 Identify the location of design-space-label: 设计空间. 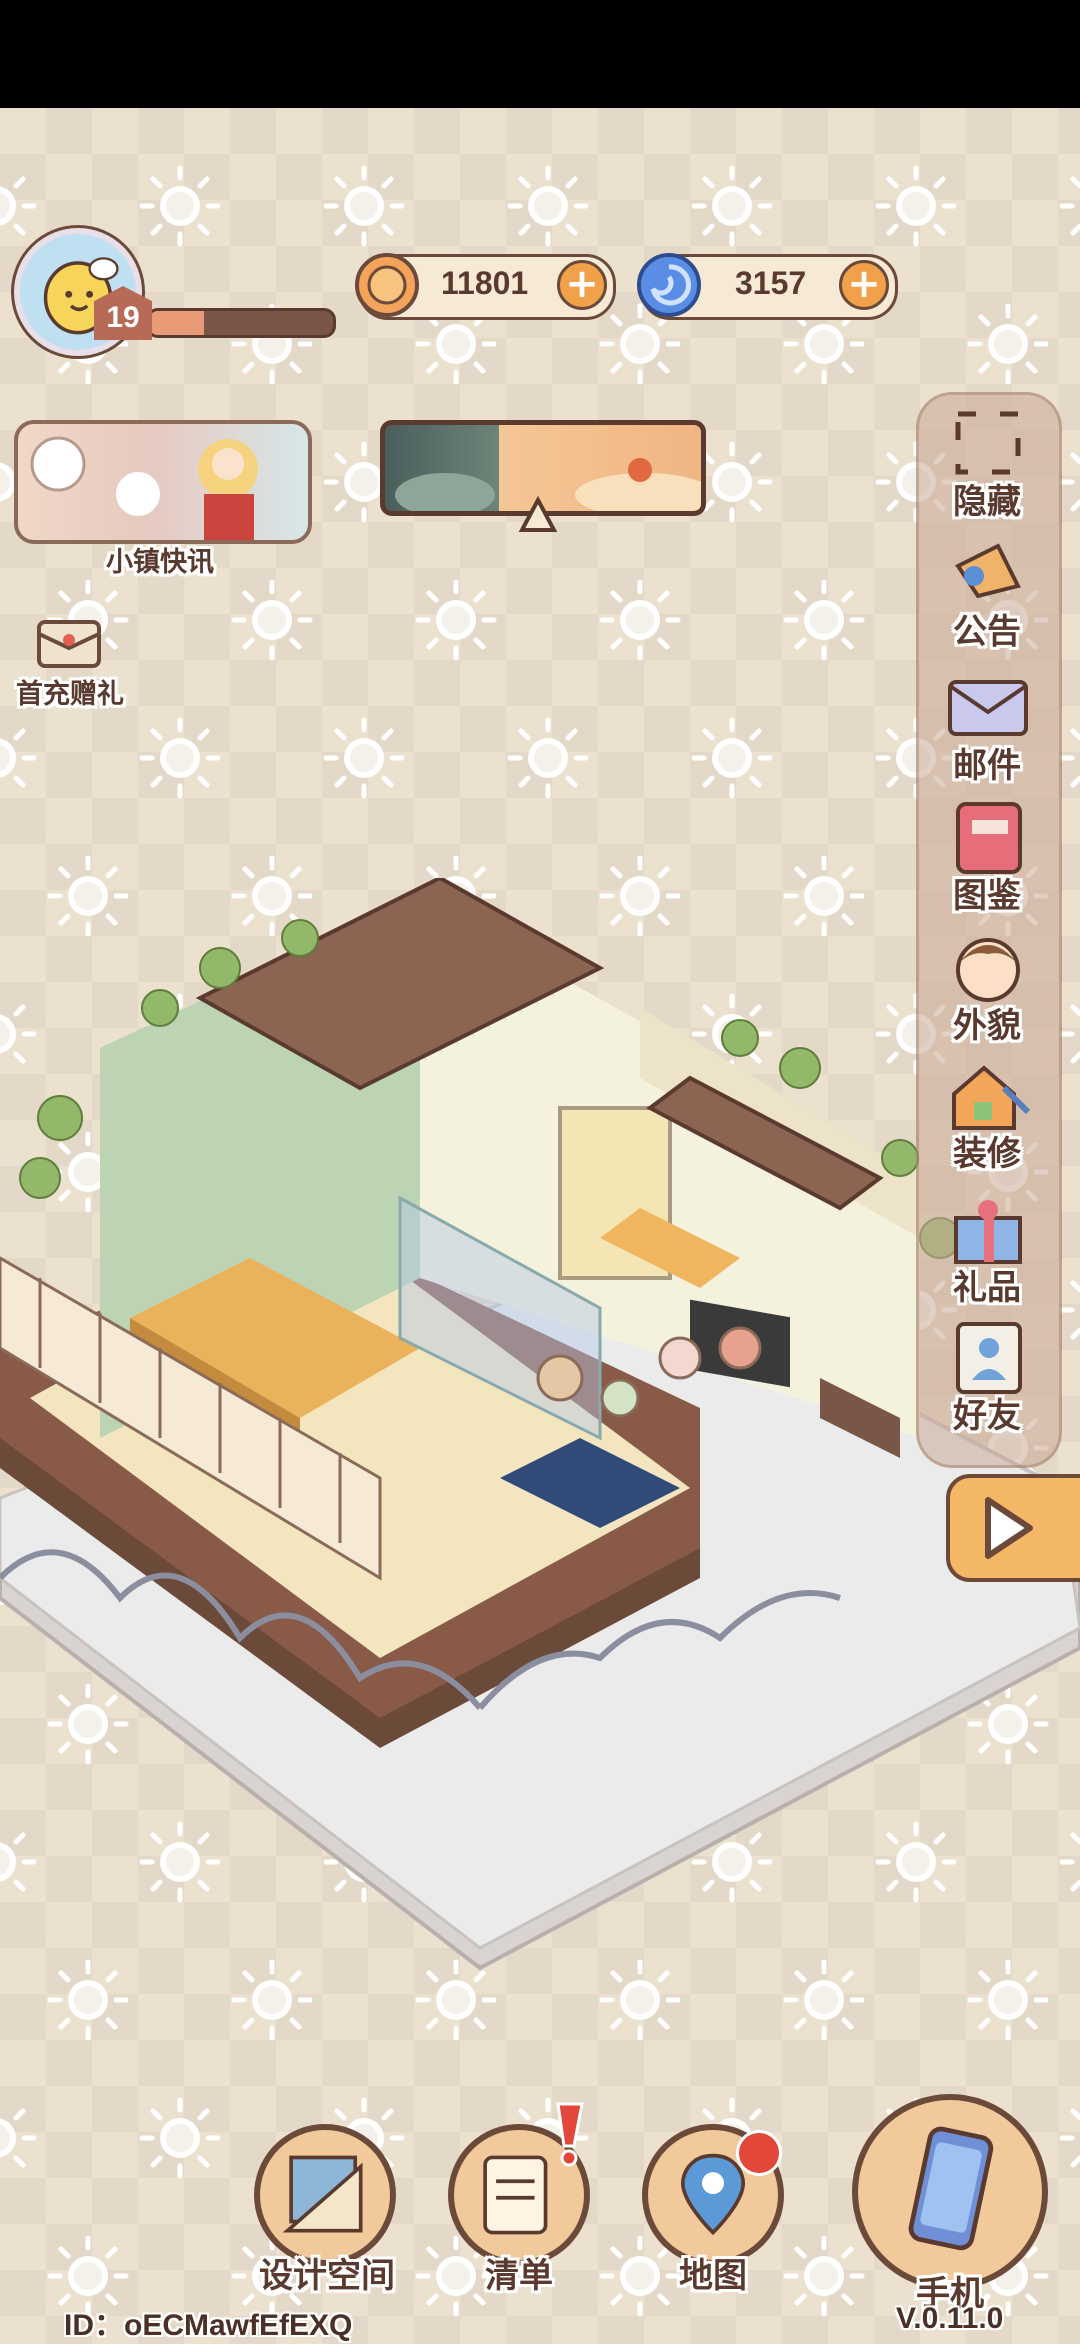
(327, 2276).